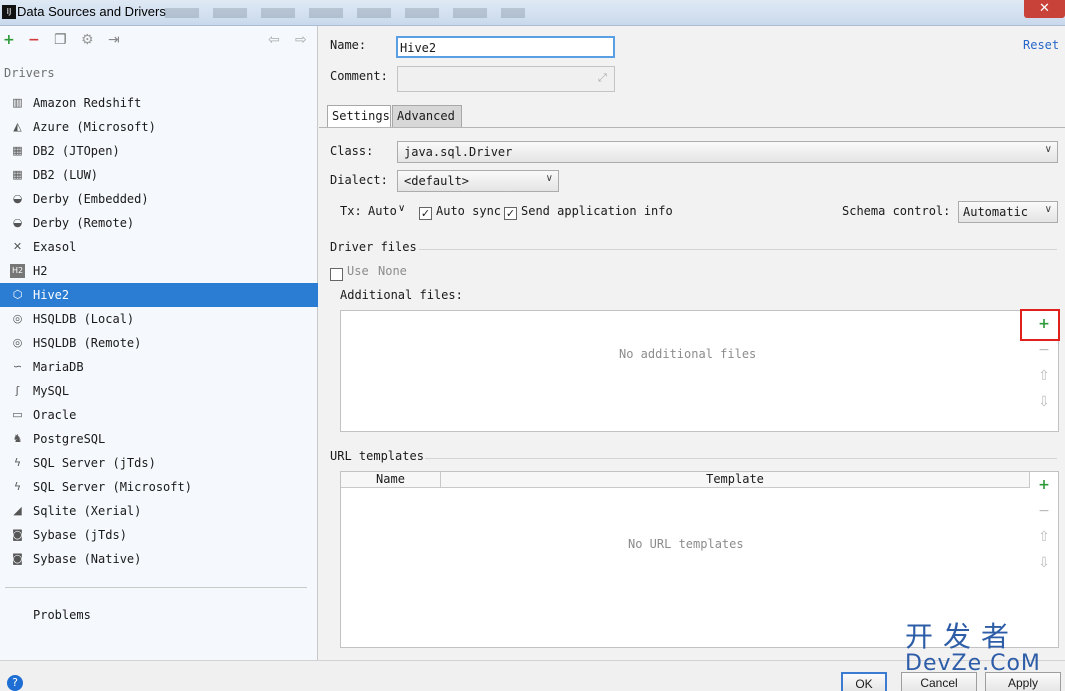  What do you see at coordinates (301, 40) in the screenshot?
I see `forward-arrow-icon: ⇨` at bounding box center [301, 40].